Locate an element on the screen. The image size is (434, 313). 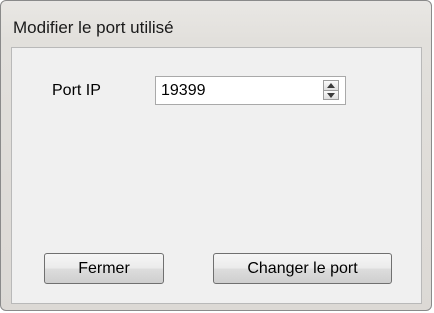
port-ip-value: 19399 is located at coordinates (183, 91).